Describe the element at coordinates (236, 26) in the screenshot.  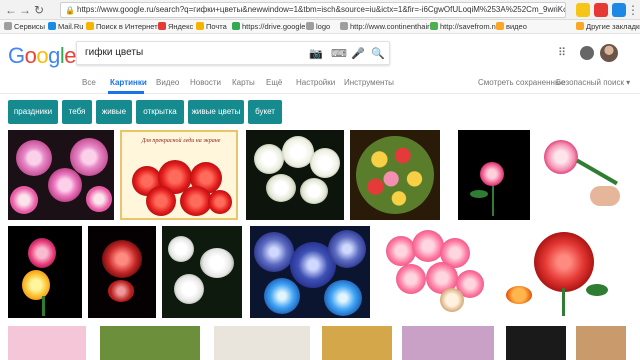
I see `drive-icon` at that location.